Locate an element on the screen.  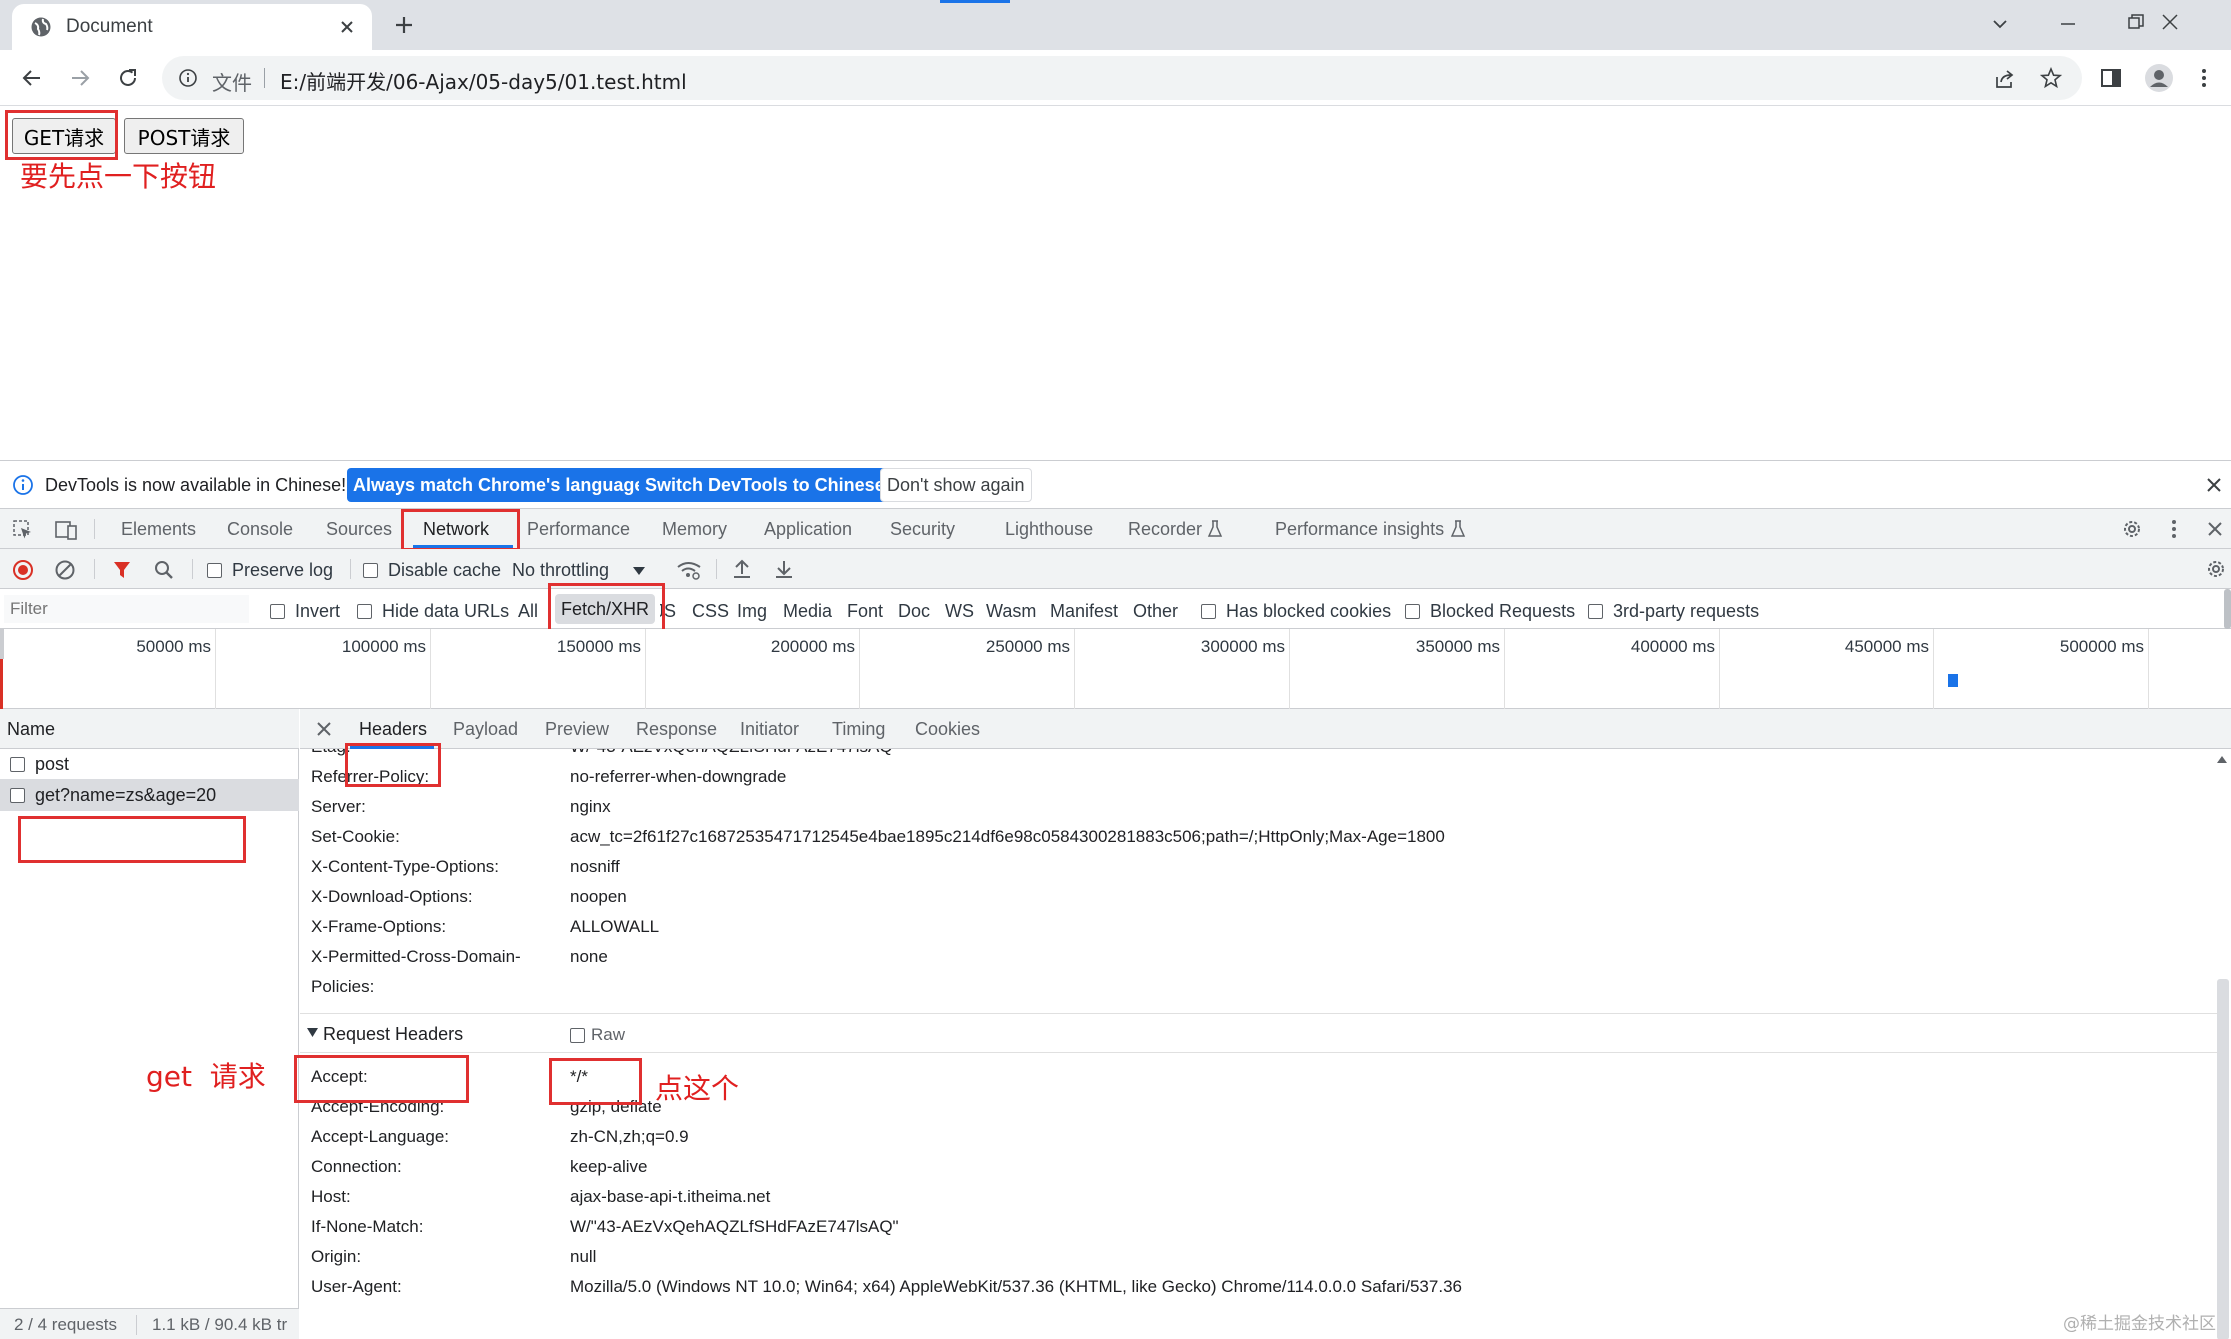
tab-performance: Performance is located at coordinates (578, 529).